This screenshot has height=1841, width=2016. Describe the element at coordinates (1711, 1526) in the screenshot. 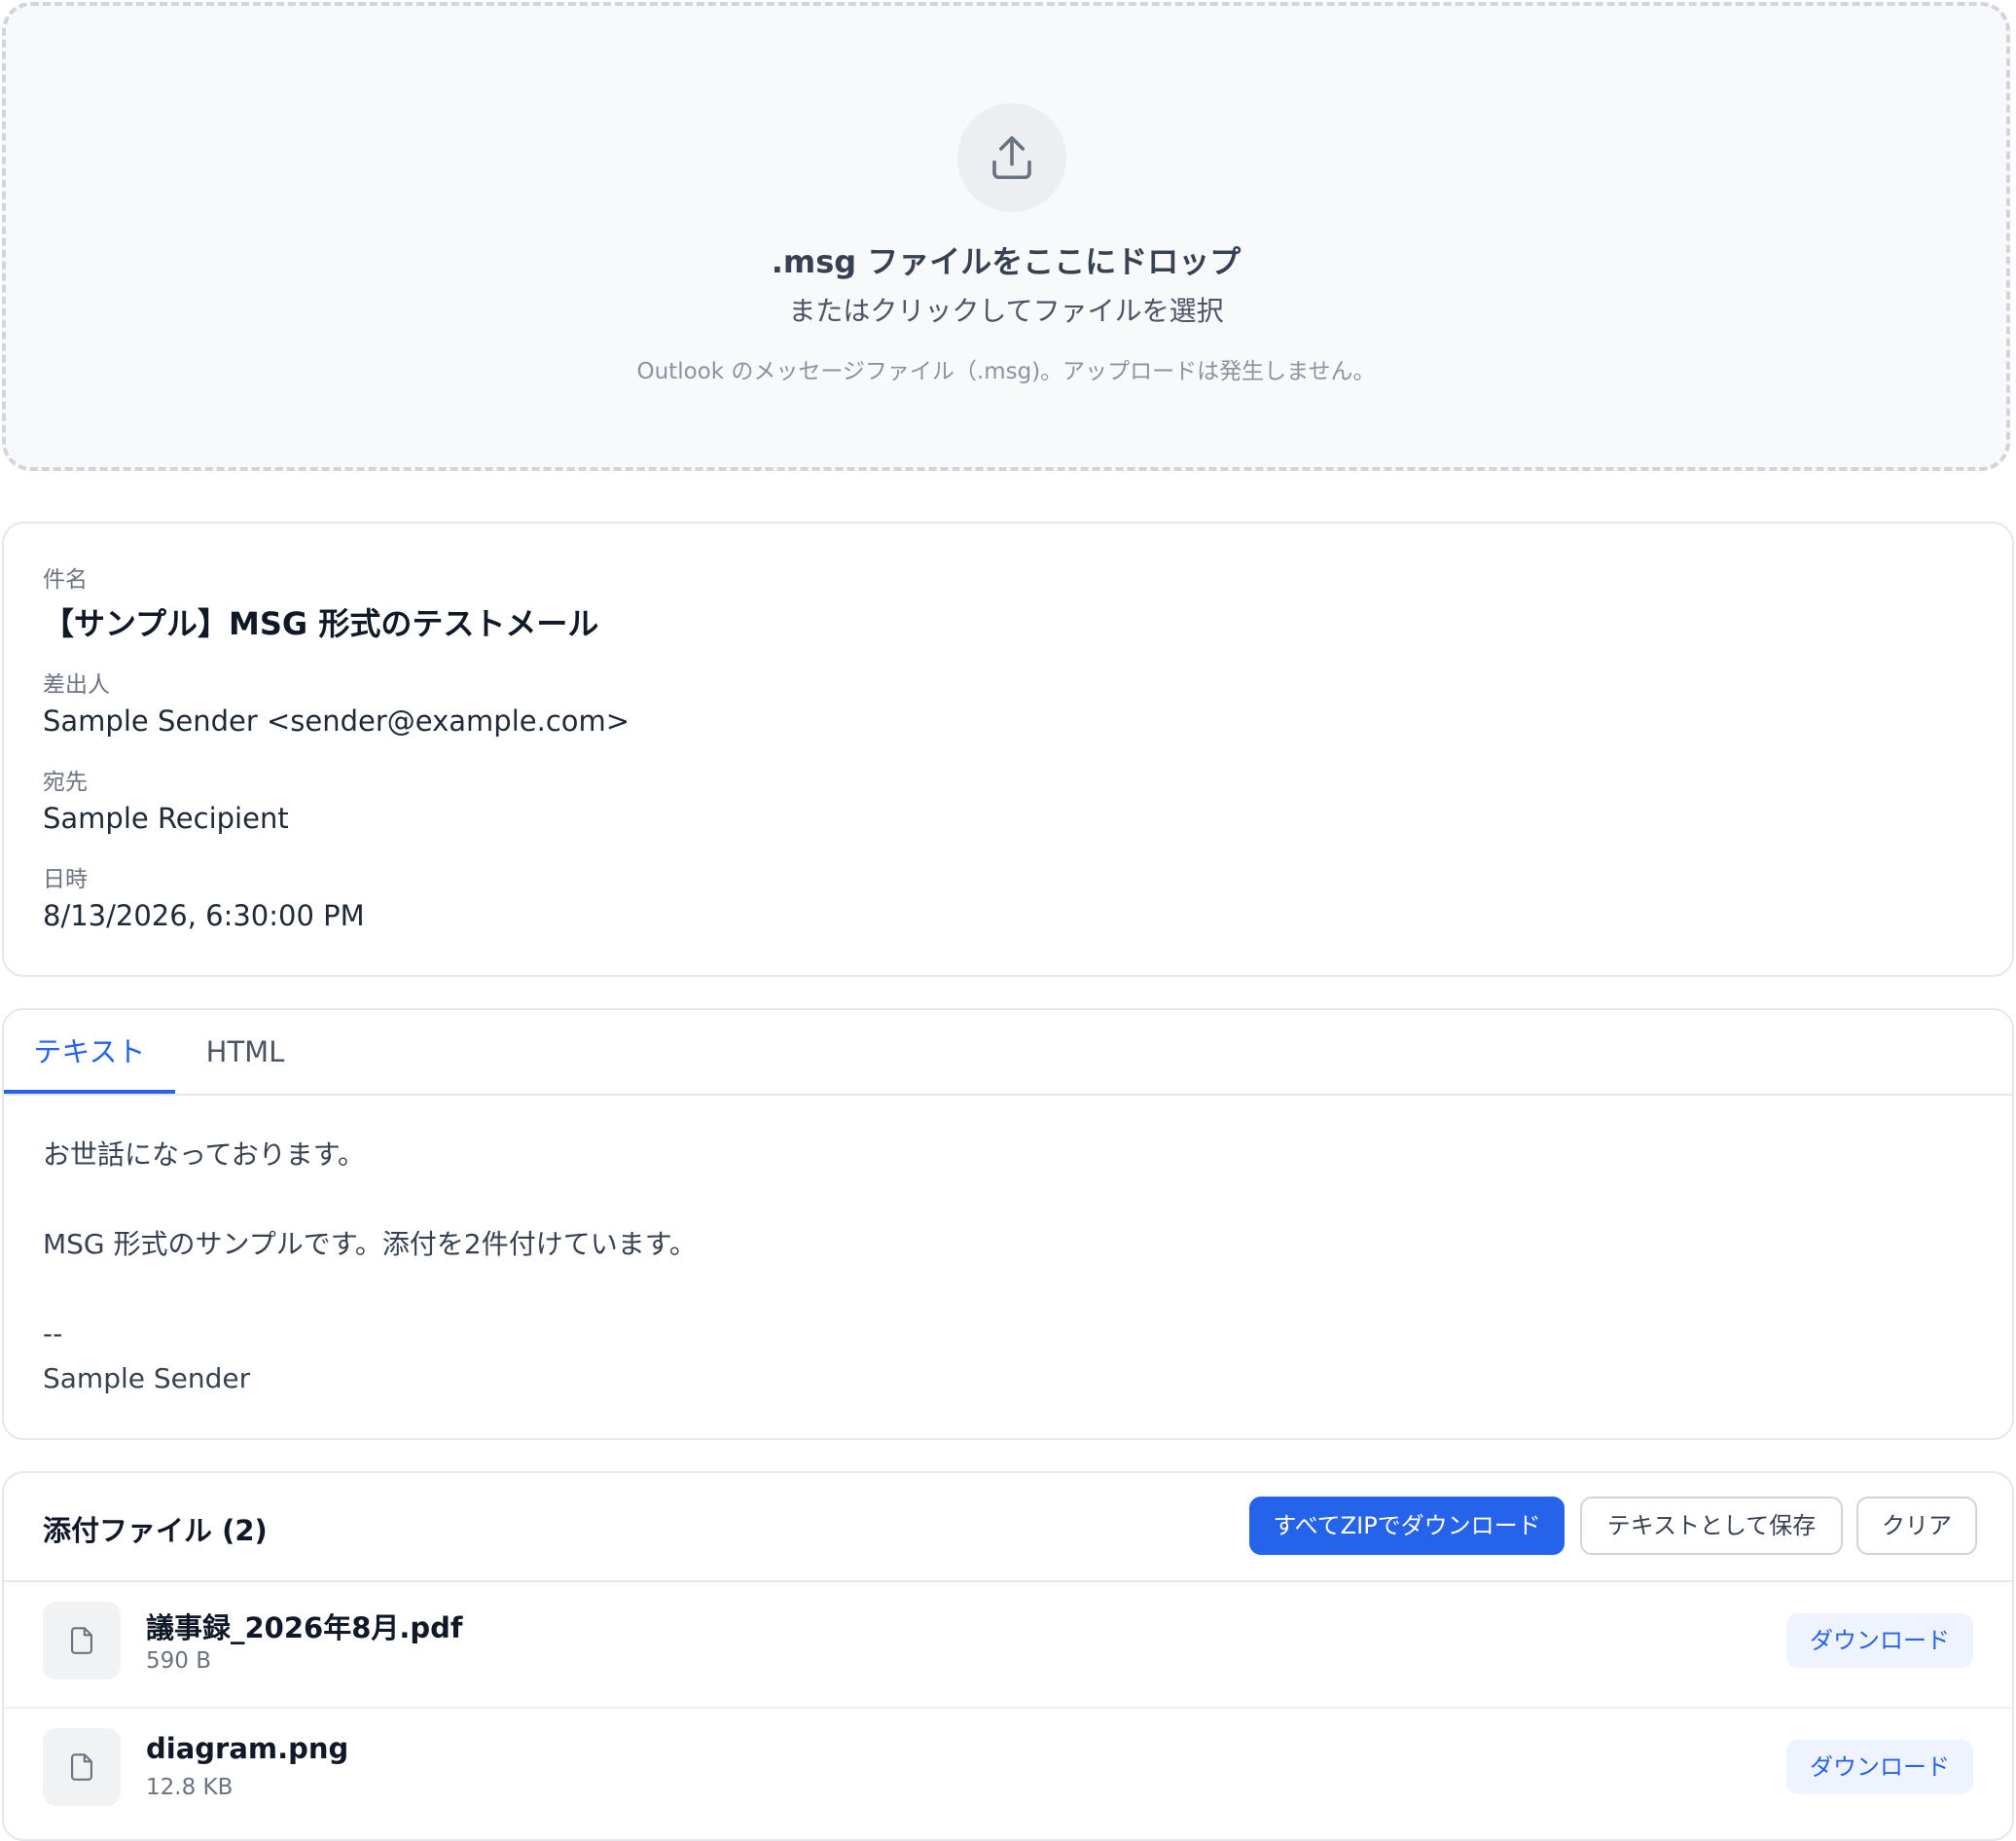

I see `save-as-text-button: テキストとして保存` at that location.